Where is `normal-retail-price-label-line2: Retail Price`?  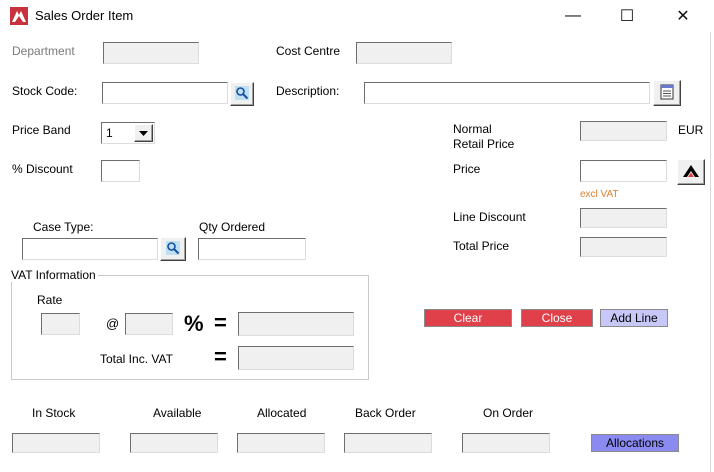
normal-retail-price-label-line2: Retail Price is located at coordinates (484, 144).